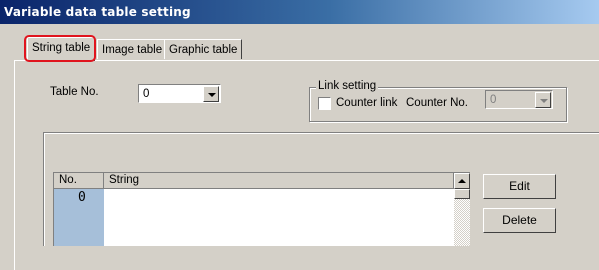  I want to click on tab-string-table: String table, so click(61, 49).